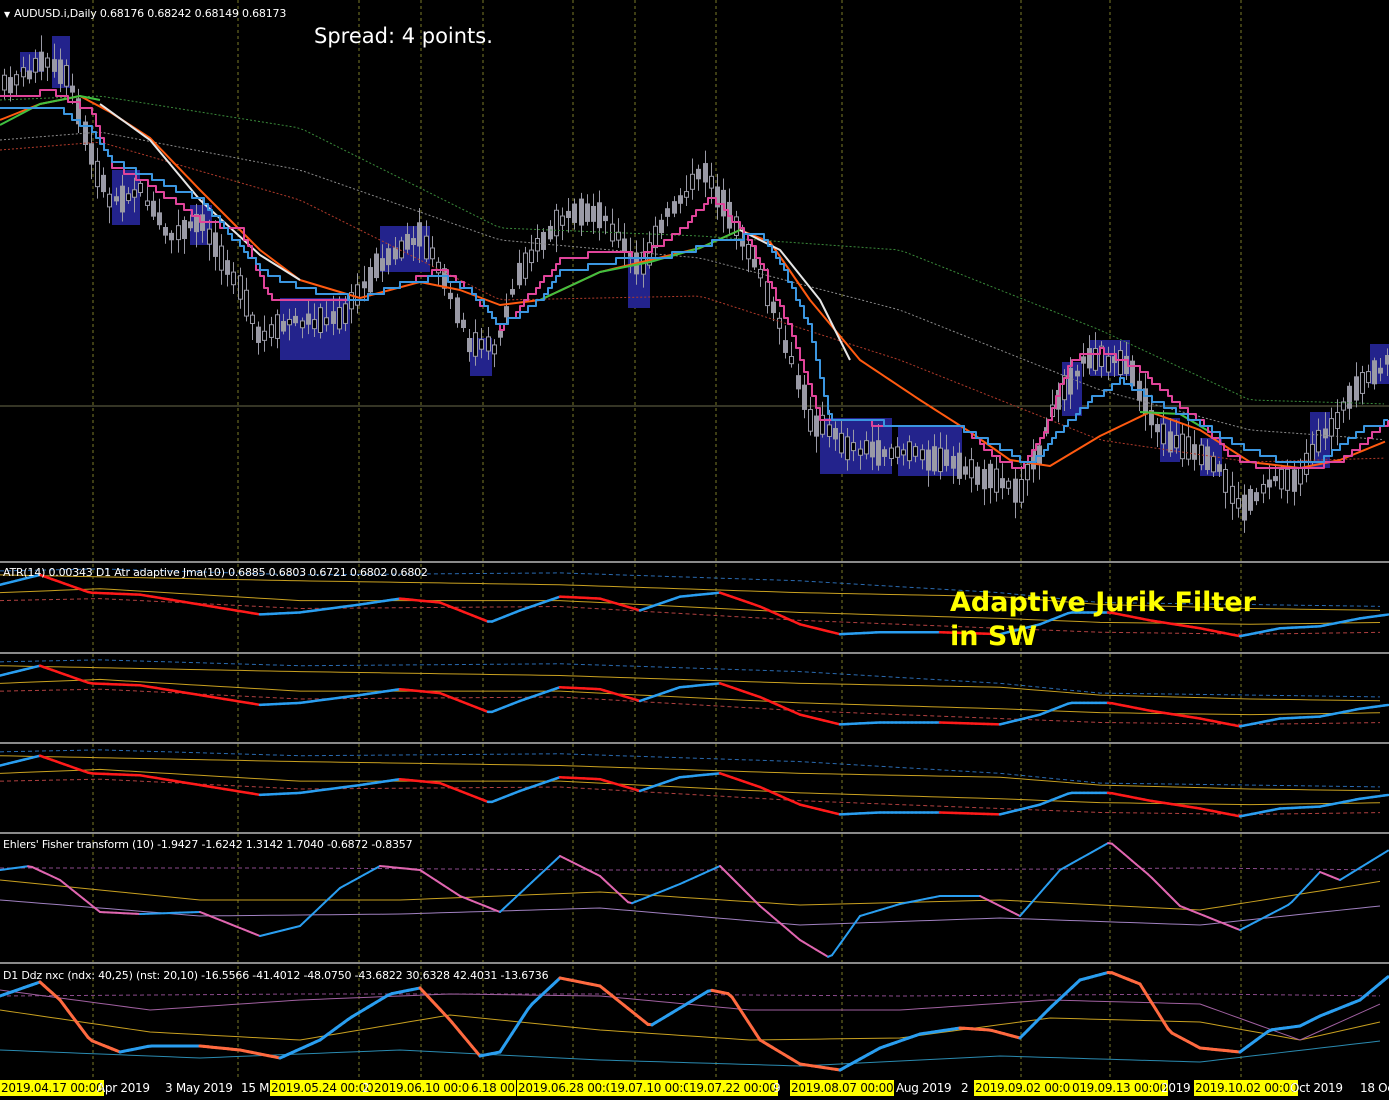 This screenshot has width=1389, height=1100. What do you see at coordinates (1374, 1088) in the screenshot?
I see `time-axis-label: 18 Oc` at bounding box center [1374, 1088].